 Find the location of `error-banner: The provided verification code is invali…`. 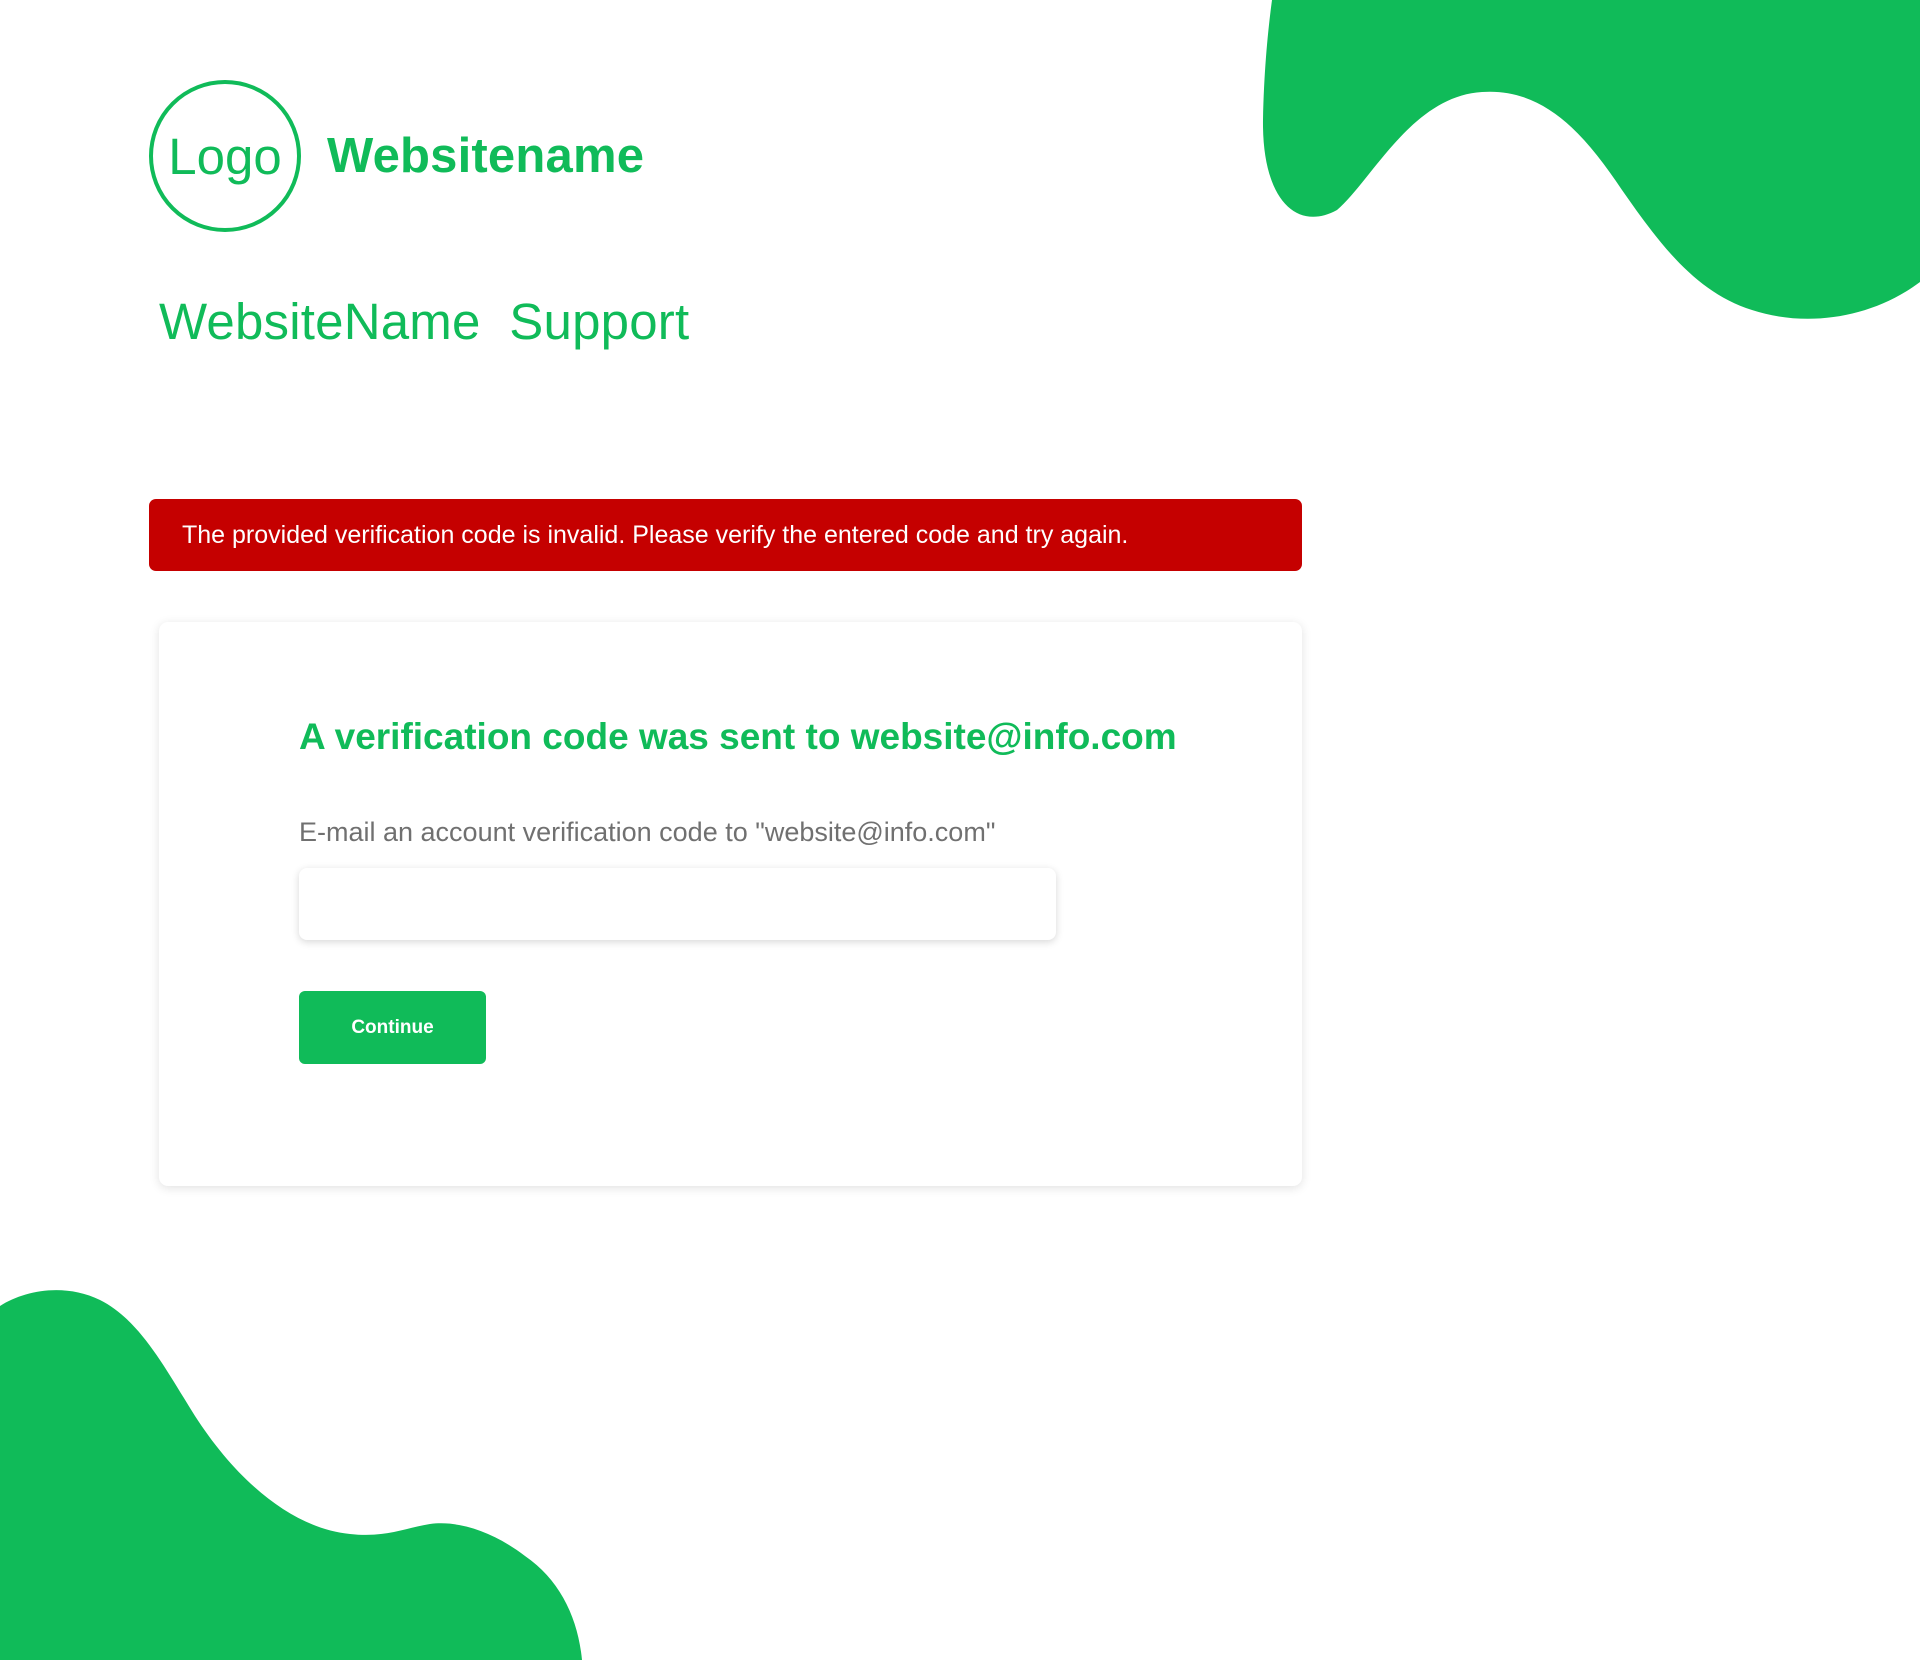

error-banner: The provided verification code is invali… is located at coordinates (725, 535).